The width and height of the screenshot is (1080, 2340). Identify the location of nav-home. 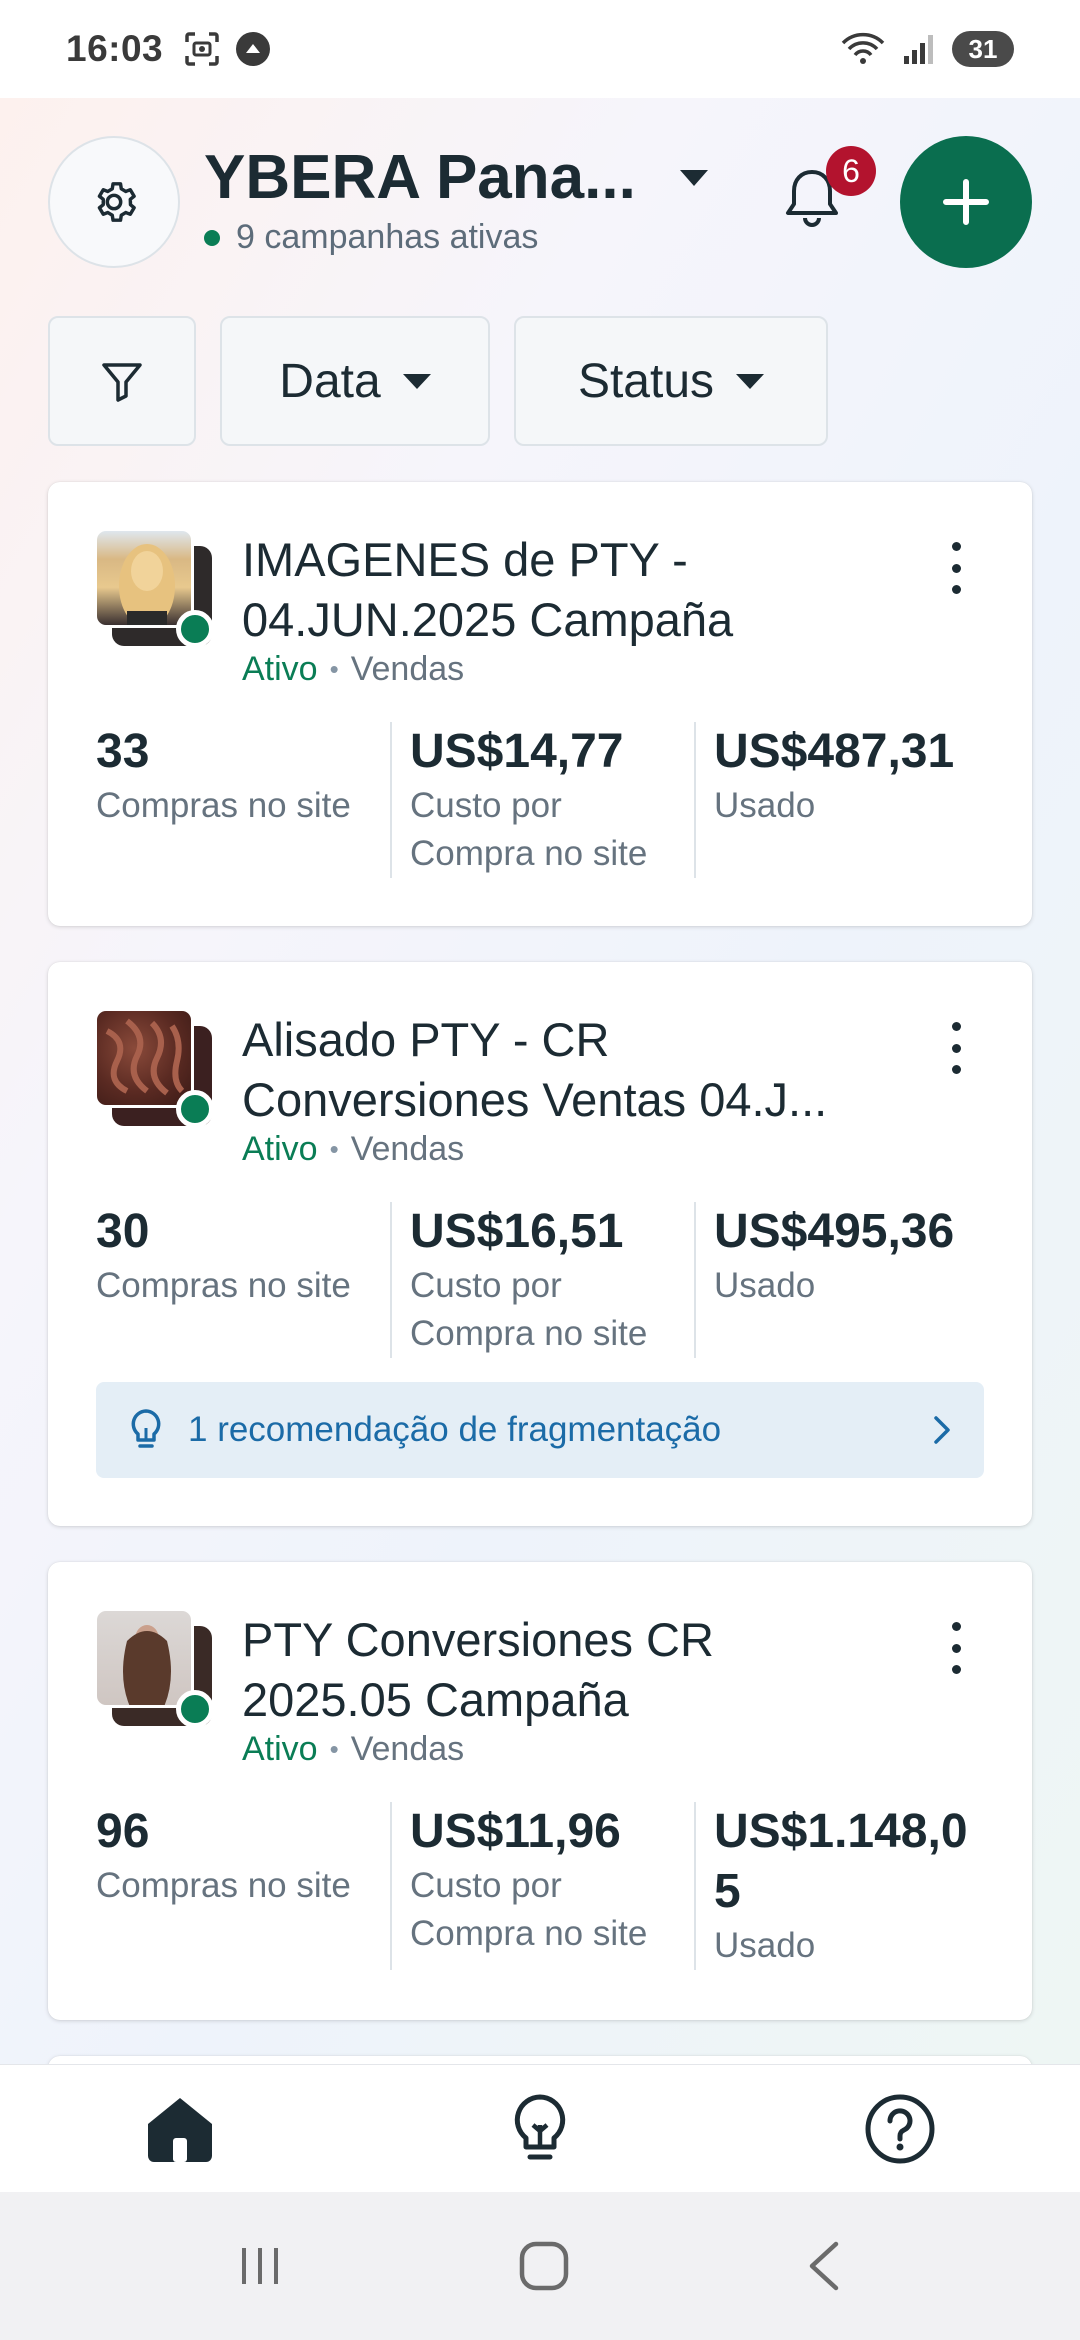
(180, 2129).